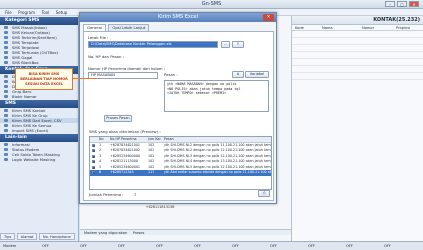 This screenshot has height=250, width=423. What do you see at coordinates (8, 12) in the screenshot?
I see `menu-file: File` at bounding box center [8, 12].